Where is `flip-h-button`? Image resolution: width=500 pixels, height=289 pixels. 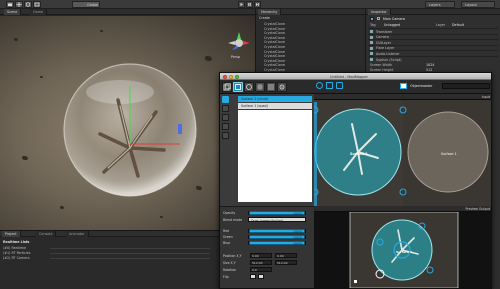
flip-h-button is located at coordinates (253, 276).